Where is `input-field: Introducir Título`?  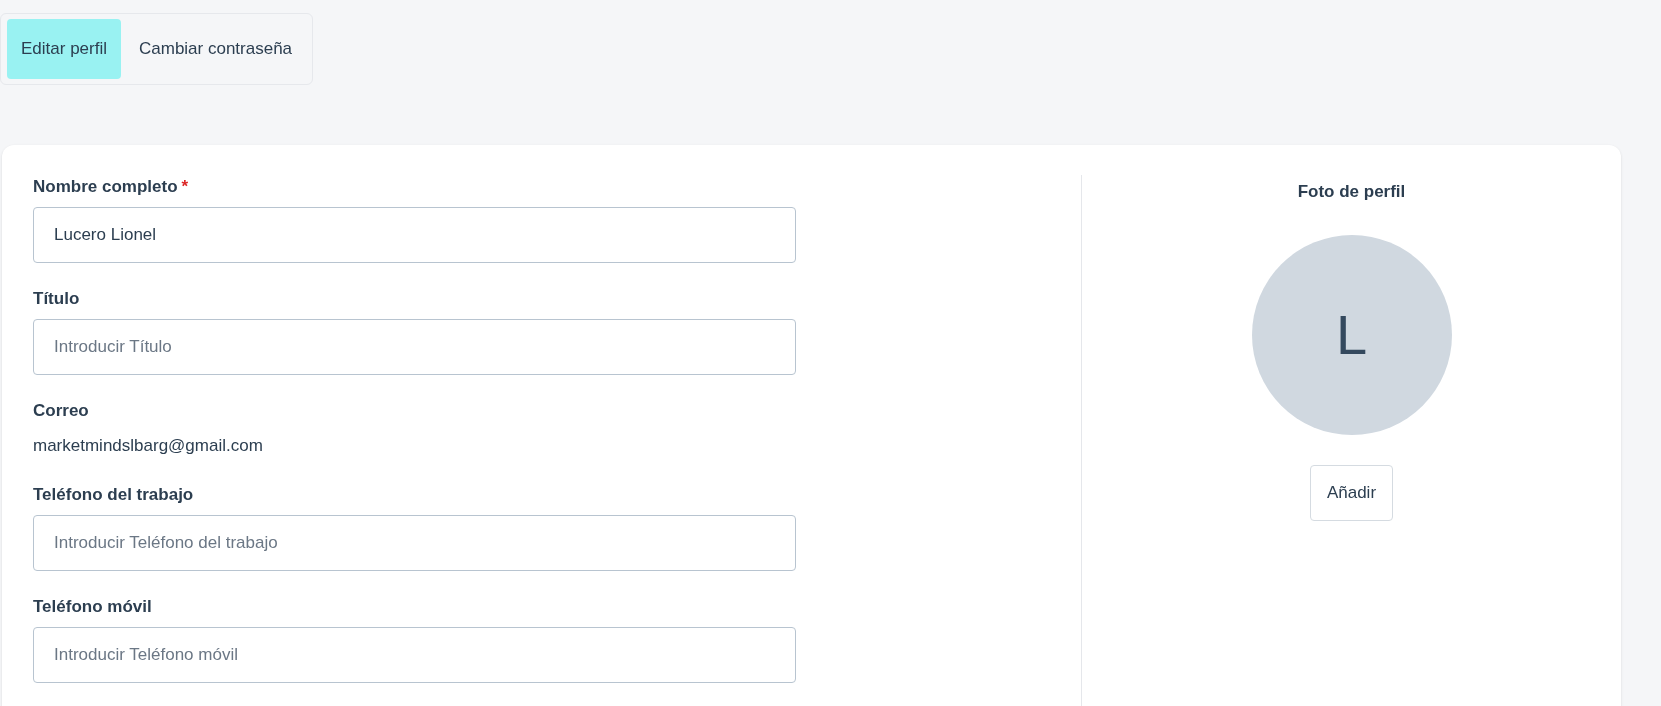
input-field: Introducir Título is located at coordinates (414, 347).